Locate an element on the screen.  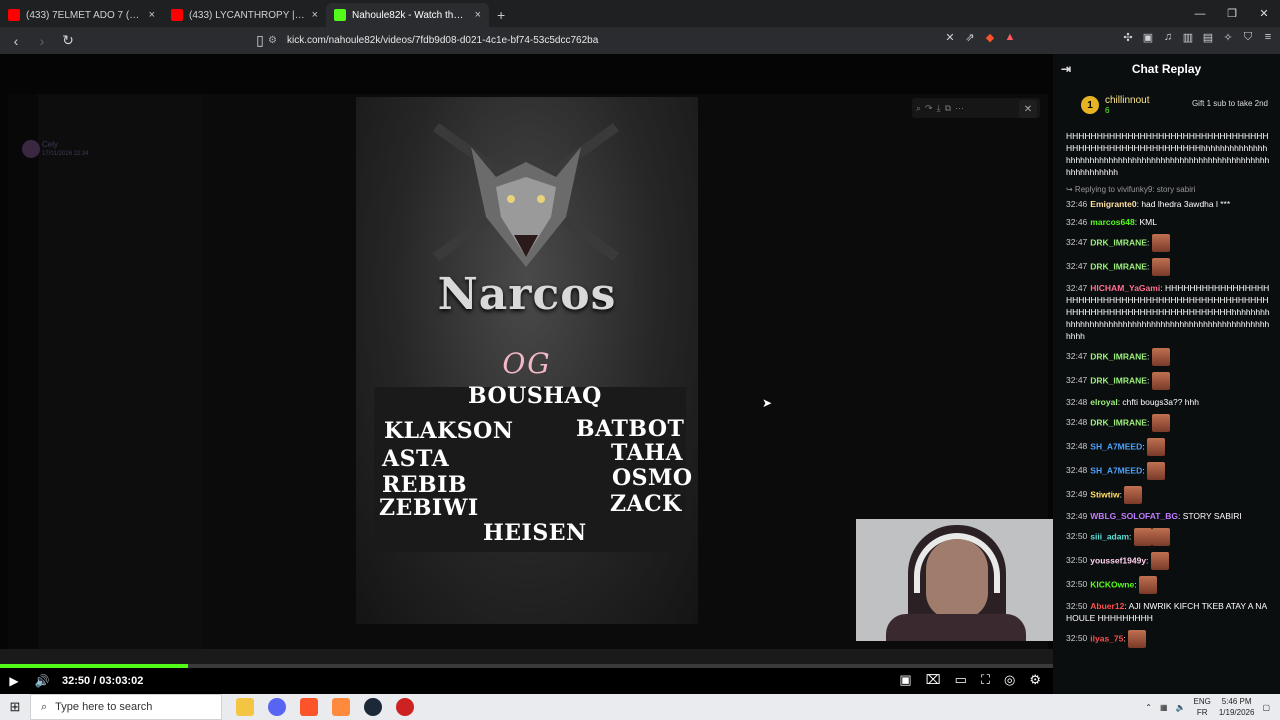
notifications-icon: ▢ is located at coordinates (1266, 707).